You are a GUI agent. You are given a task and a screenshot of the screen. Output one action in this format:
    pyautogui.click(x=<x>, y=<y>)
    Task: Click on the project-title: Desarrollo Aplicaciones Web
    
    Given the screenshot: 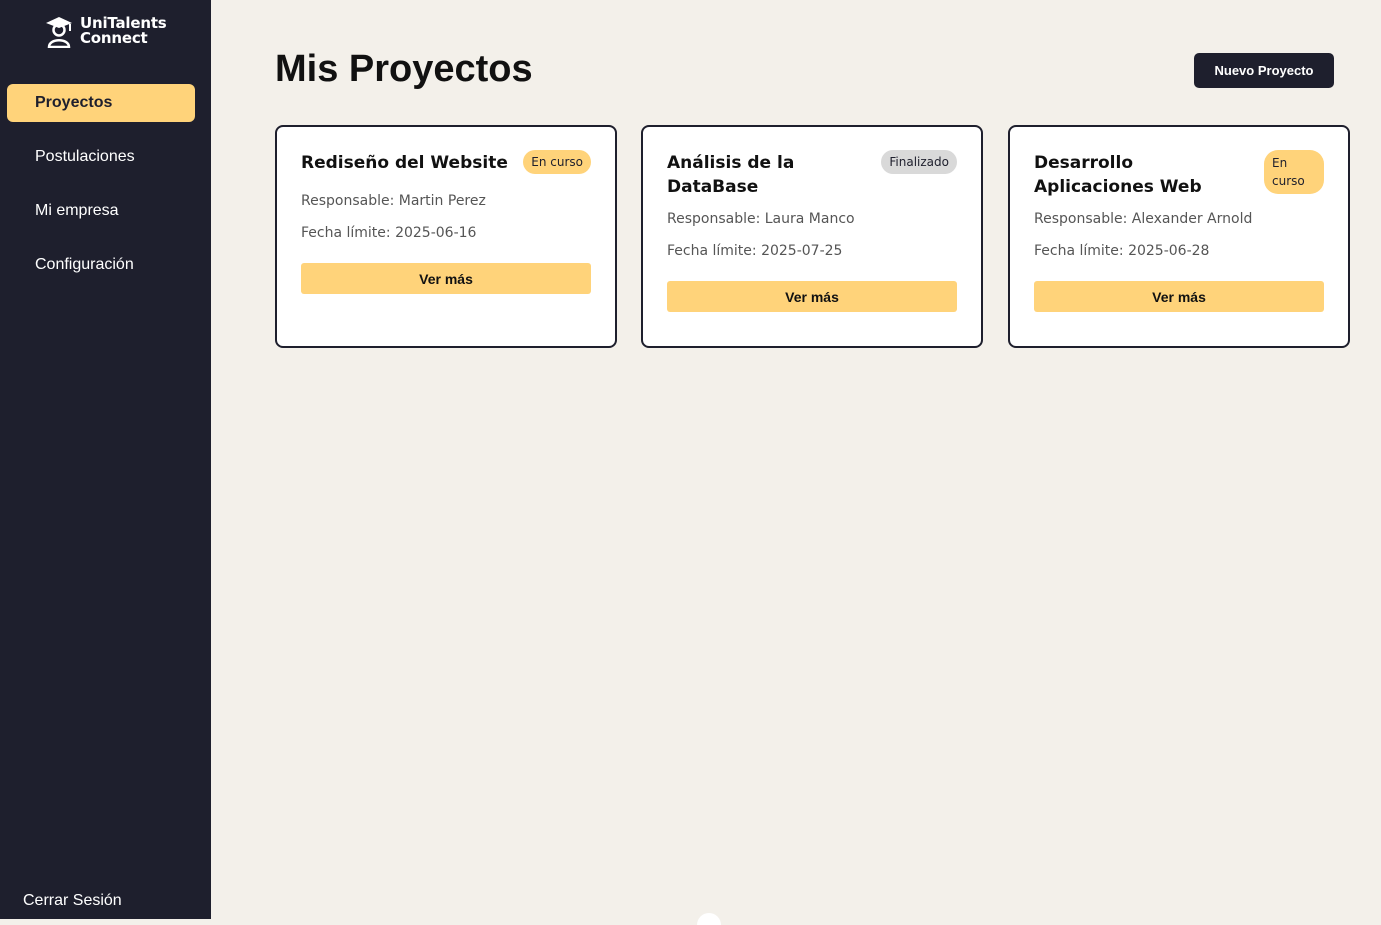 What is the action you would take?
    pyautogui.click(x=1118, y=175)
    